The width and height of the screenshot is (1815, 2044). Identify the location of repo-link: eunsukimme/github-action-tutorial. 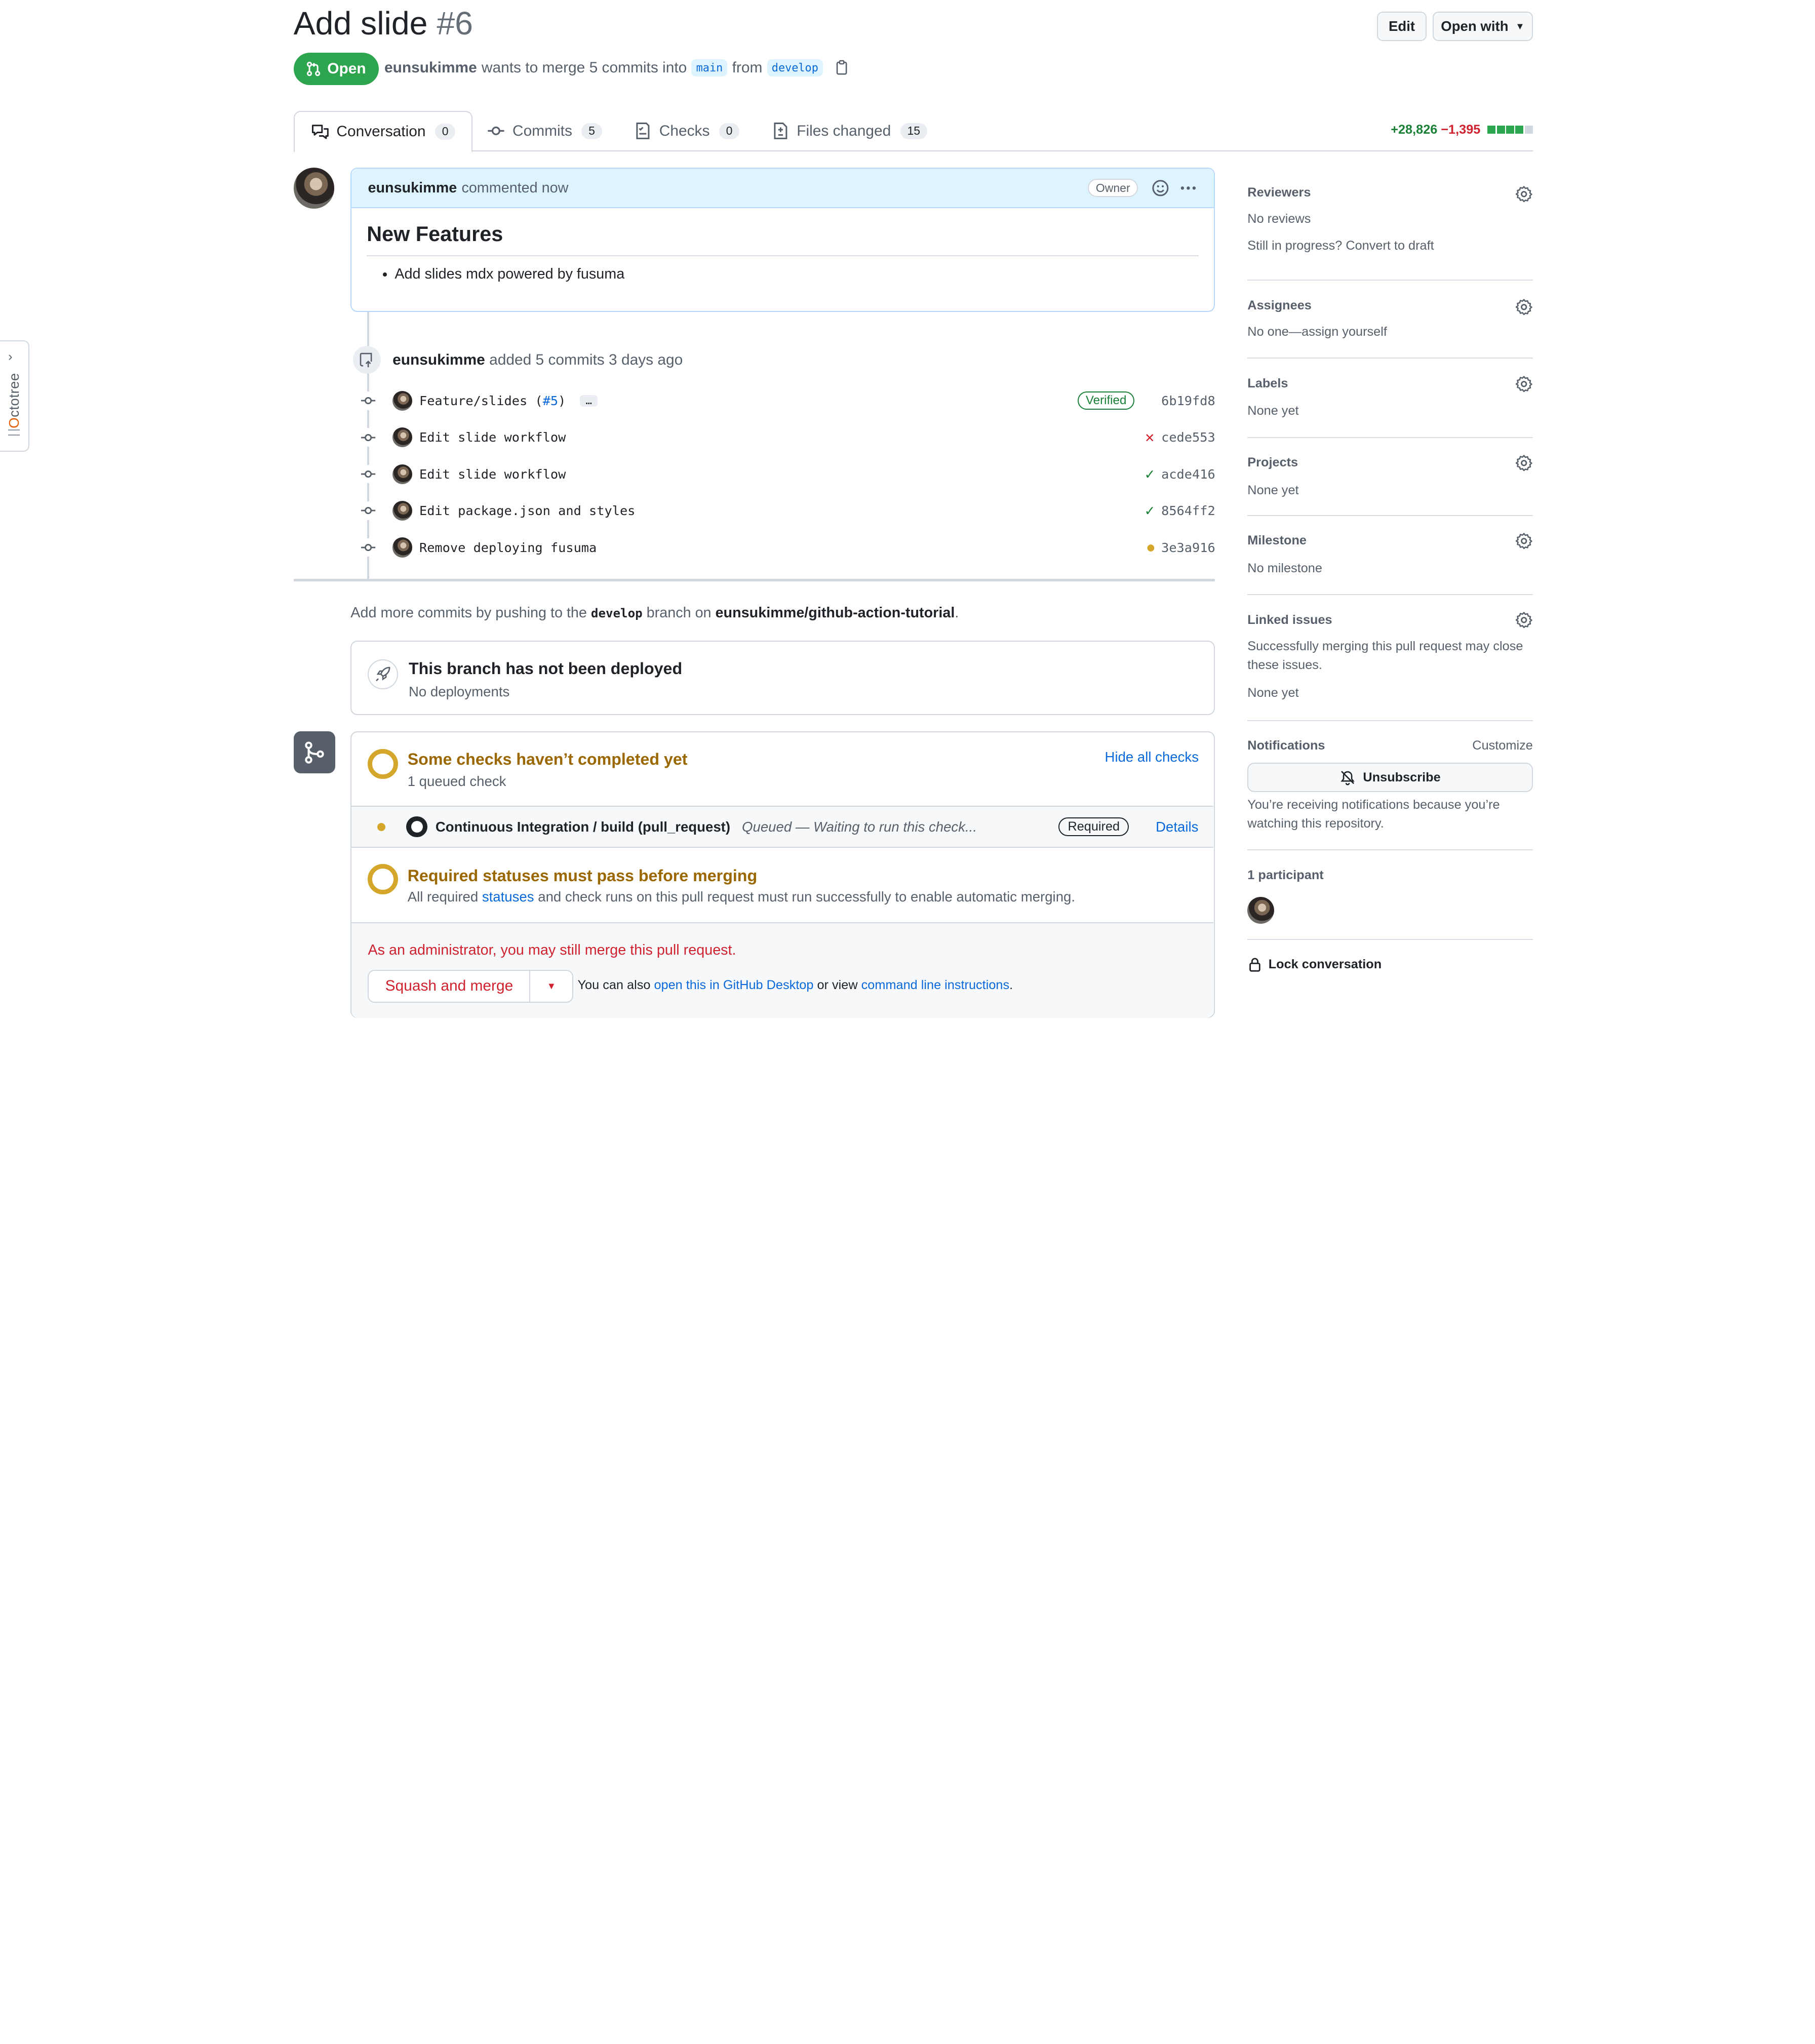
(835, 613).